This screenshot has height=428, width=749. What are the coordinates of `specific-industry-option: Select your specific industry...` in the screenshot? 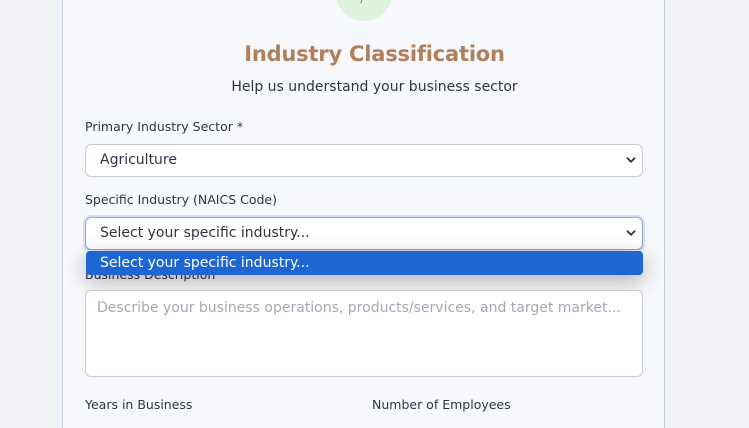 It's located at (364, 263).